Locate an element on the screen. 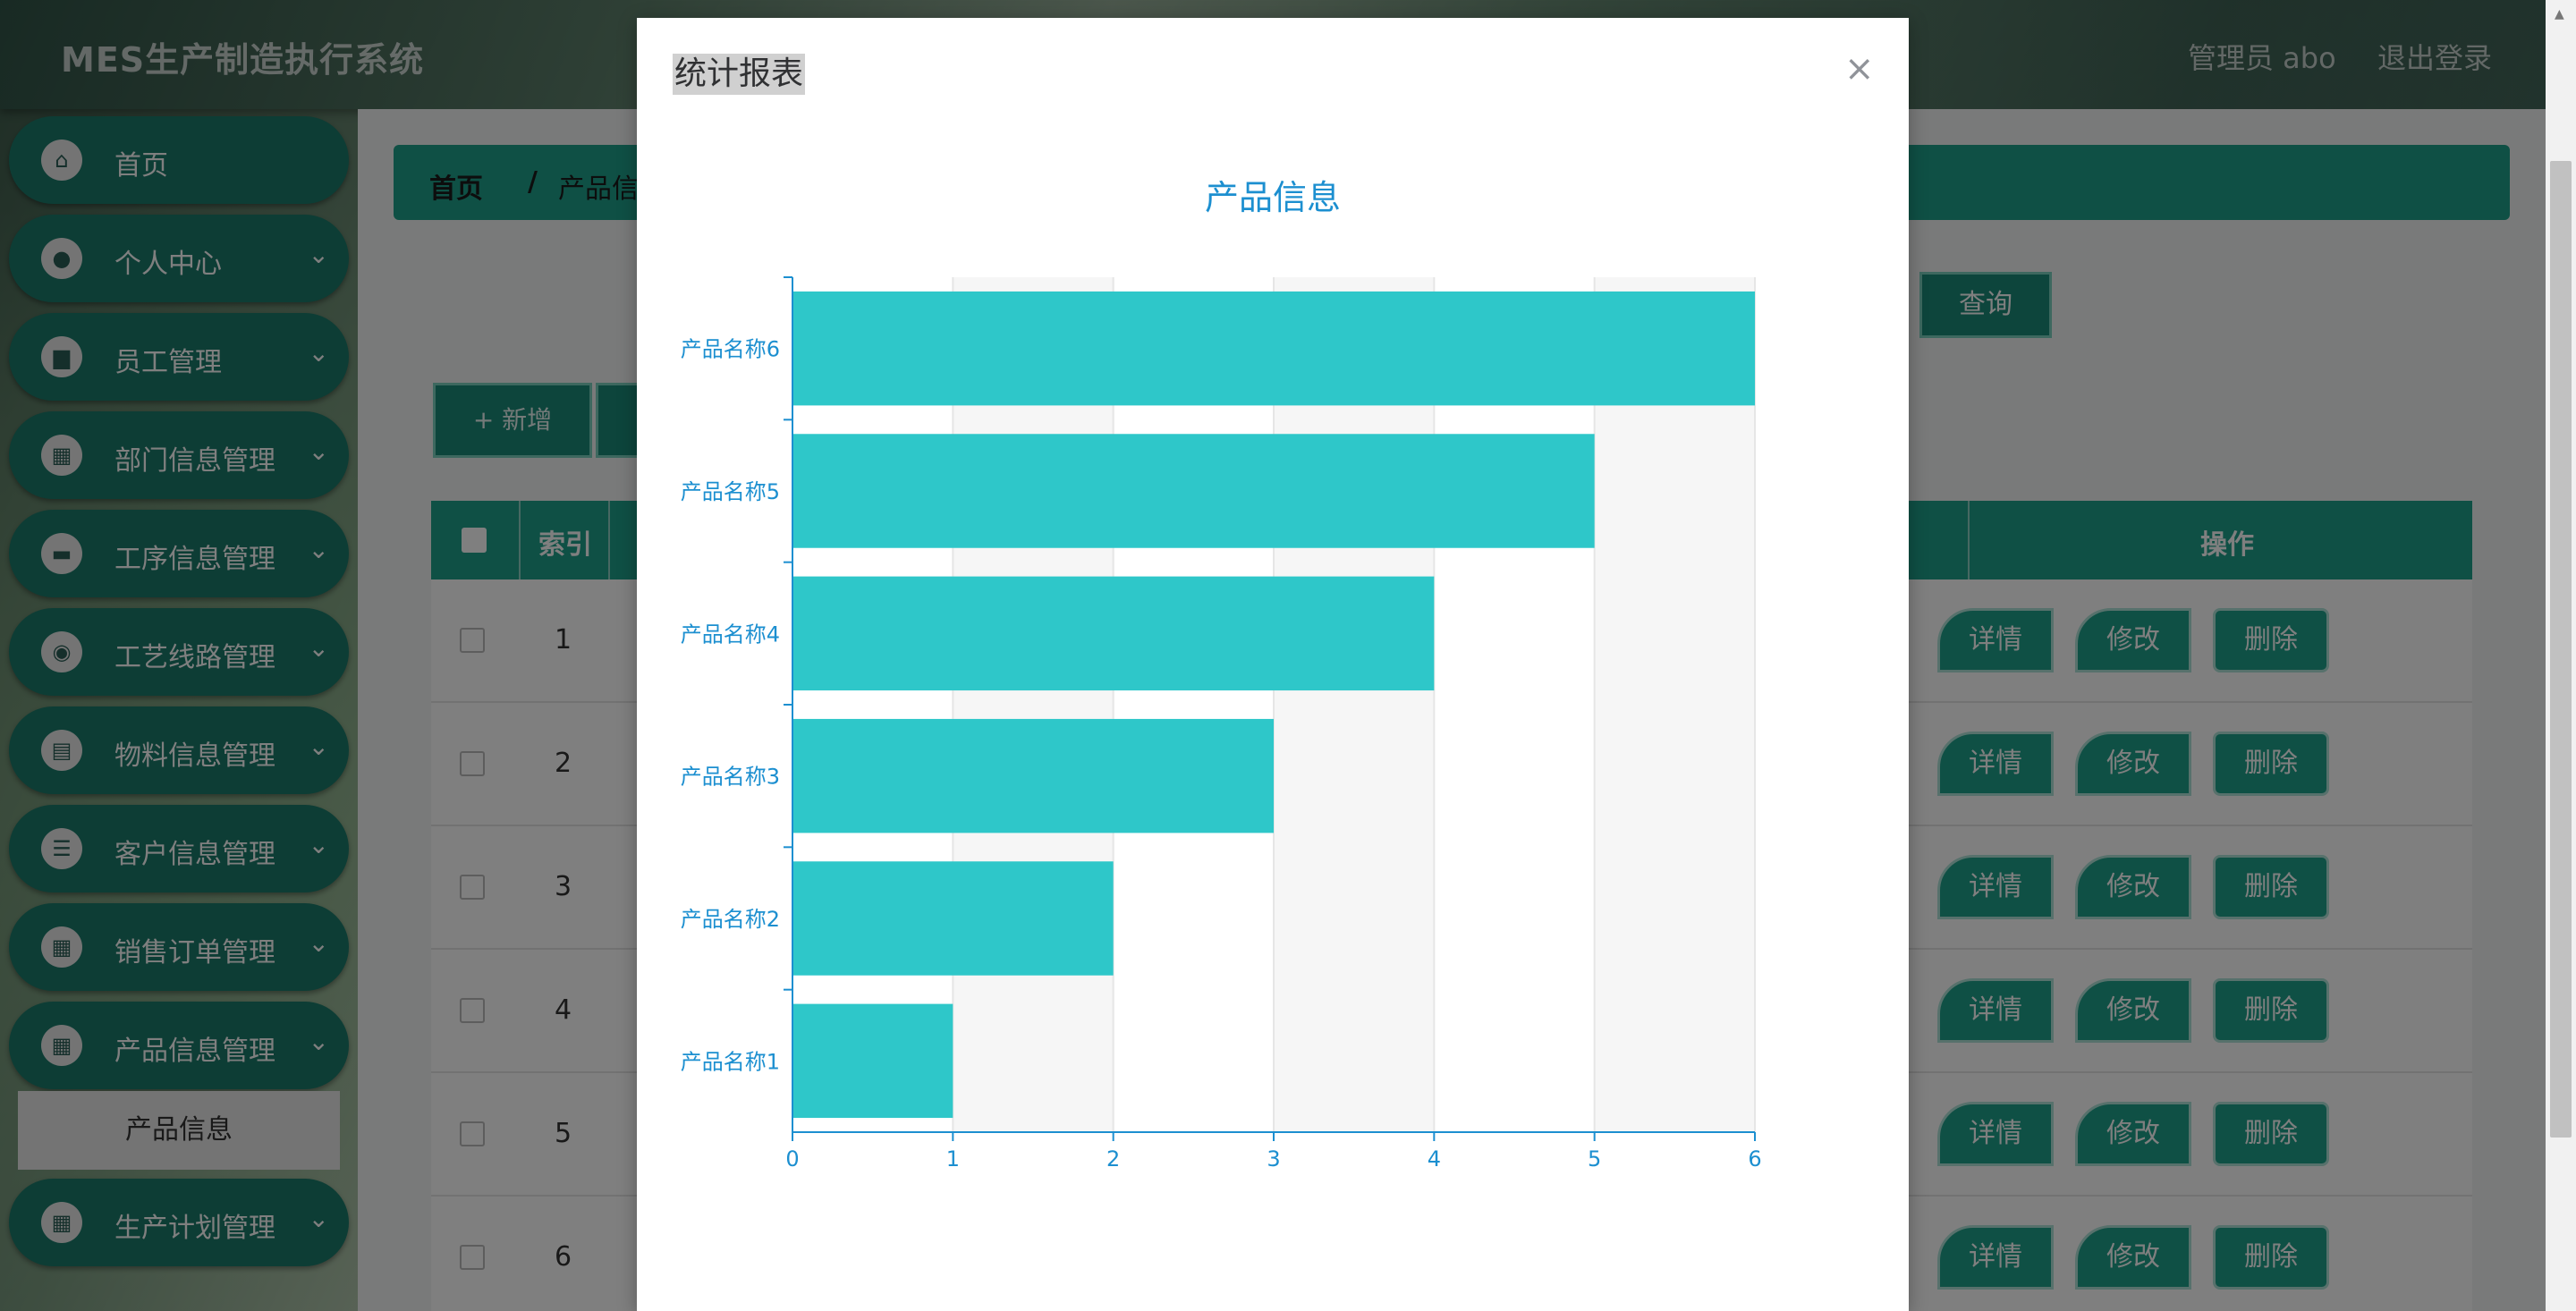  x-tick-label: 4 is located at coordinates (1434, 1158).